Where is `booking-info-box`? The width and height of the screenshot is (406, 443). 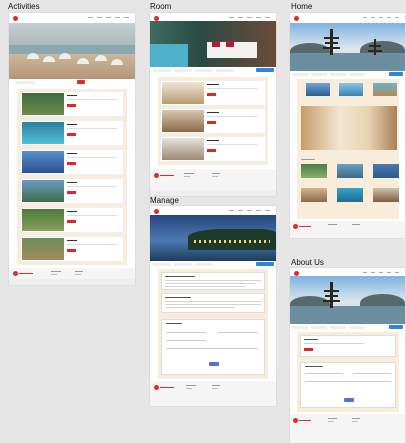
booking-info-box is located at coordinates (213, 281).